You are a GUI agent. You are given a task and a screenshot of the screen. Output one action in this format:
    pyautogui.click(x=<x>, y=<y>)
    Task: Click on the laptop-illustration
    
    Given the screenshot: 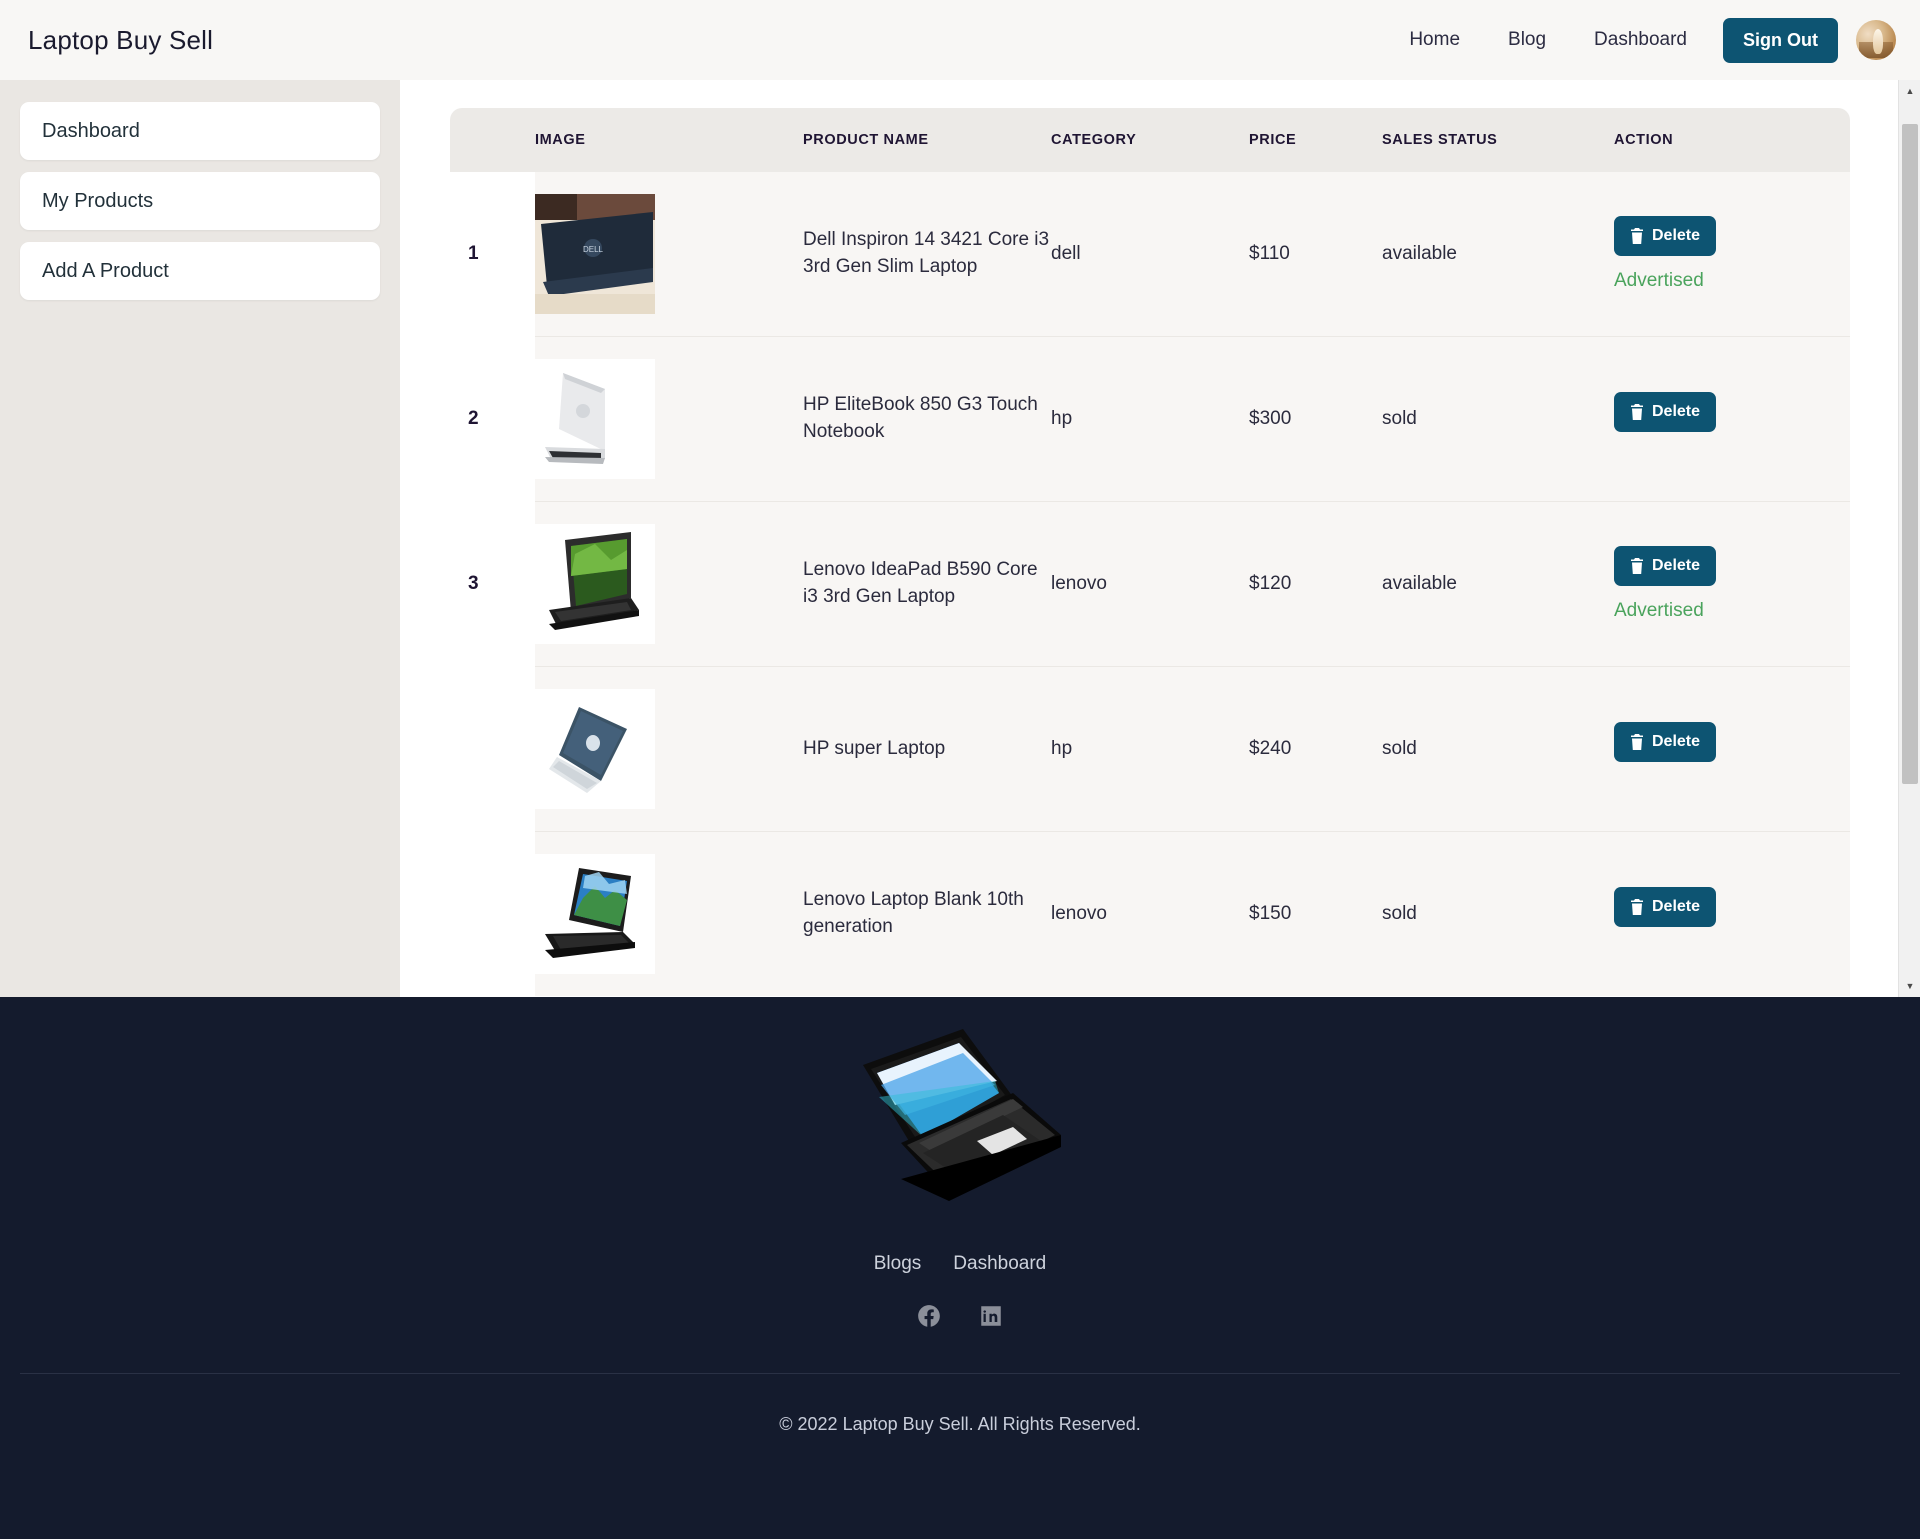 What is the action you would take?
    pyautogui.click(x=962, y=1115)
    